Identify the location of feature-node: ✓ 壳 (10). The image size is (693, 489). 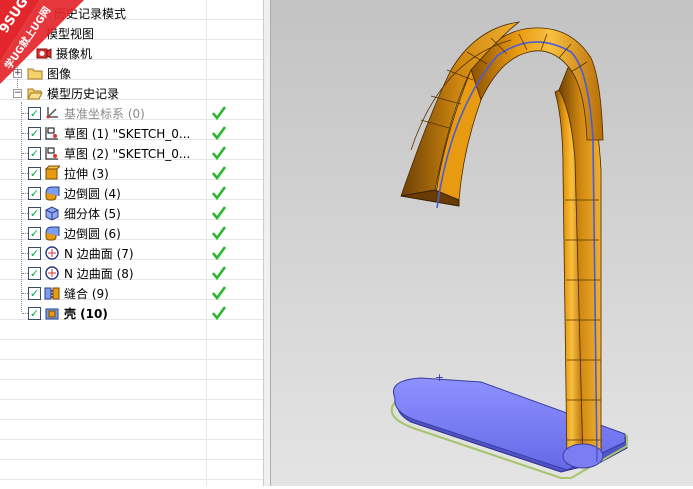
(65, 313).